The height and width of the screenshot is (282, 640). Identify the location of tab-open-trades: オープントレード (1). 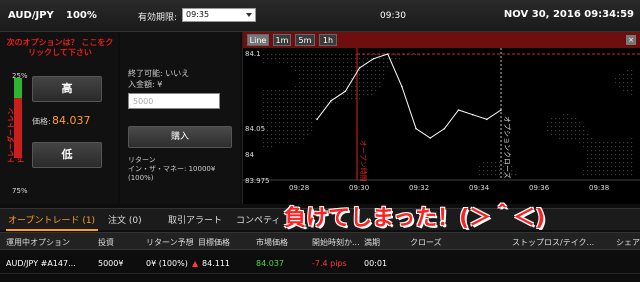
(51, 219).